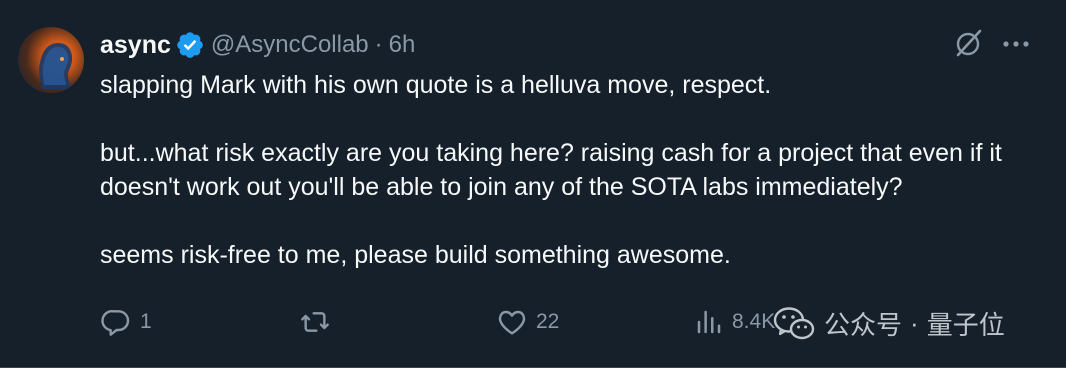 The height and width of the screenshot is (368, 1066). What do you see at coordinates (969, 43) in the screenshot?
I see `grok-icon` at bounding box center [969, 43].